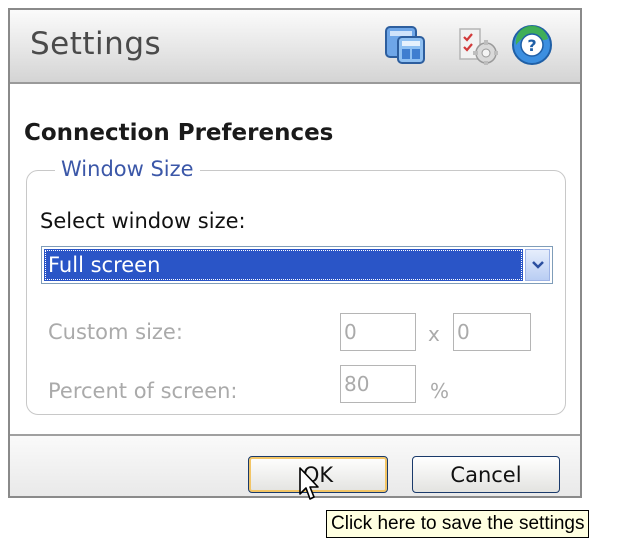 The height and width of the screenshot is (540, 621). I want to click on custom-height-input, so click(492, 332).